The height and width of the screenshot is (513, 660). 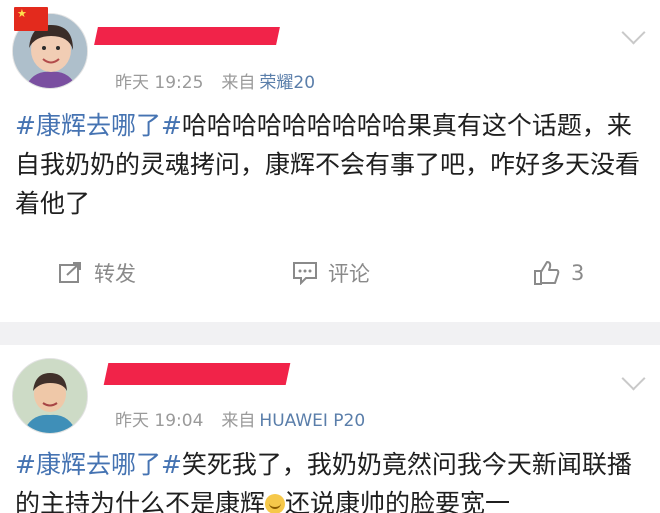 I want to click on repost-label: 转发, so click(x=115, y=274).